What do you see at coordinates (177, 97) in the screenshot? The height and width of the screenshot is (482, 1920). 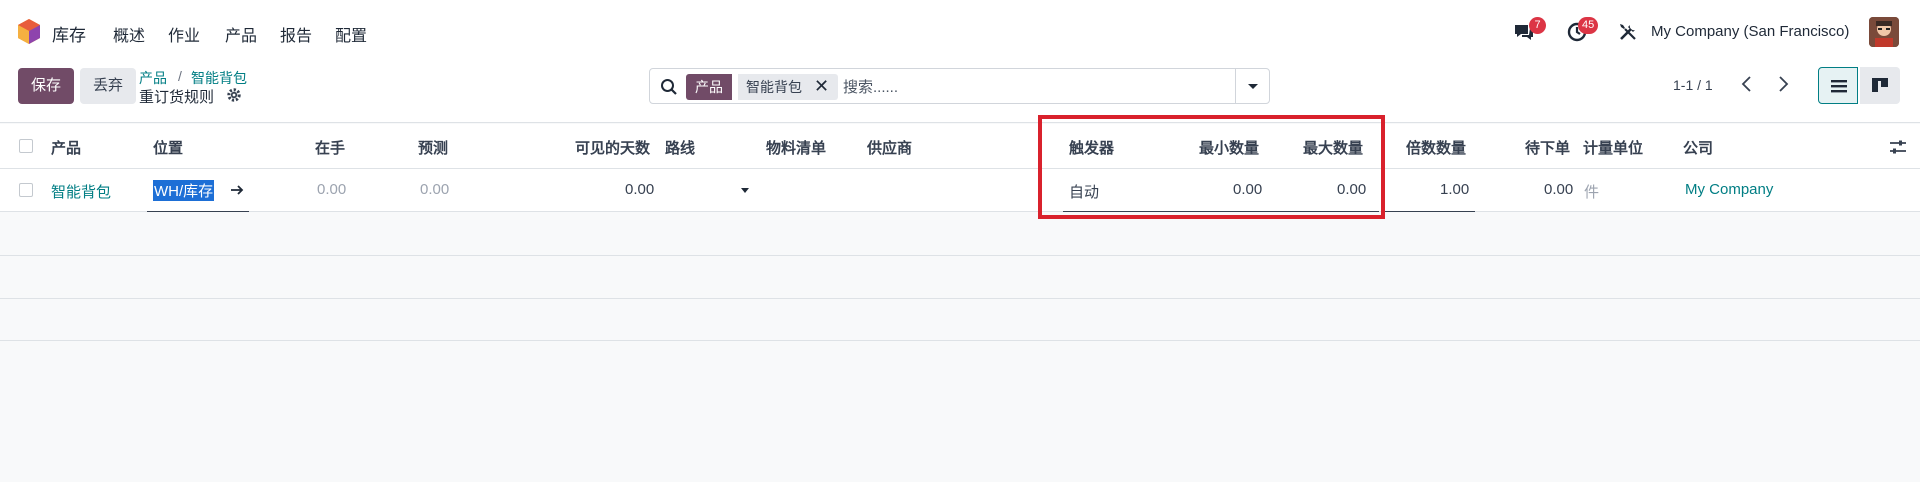 I see `page-title: 重订货规则` at bounding box center [177, 97].